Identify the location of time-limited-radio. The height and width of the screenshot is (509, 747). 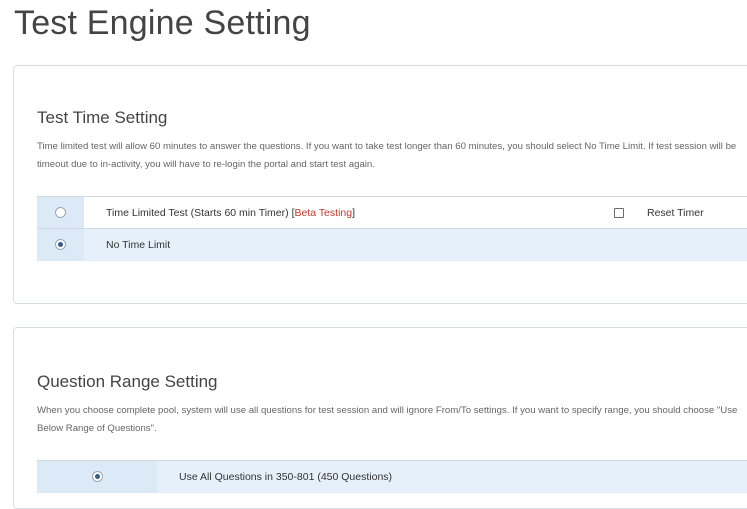
(60, 213).